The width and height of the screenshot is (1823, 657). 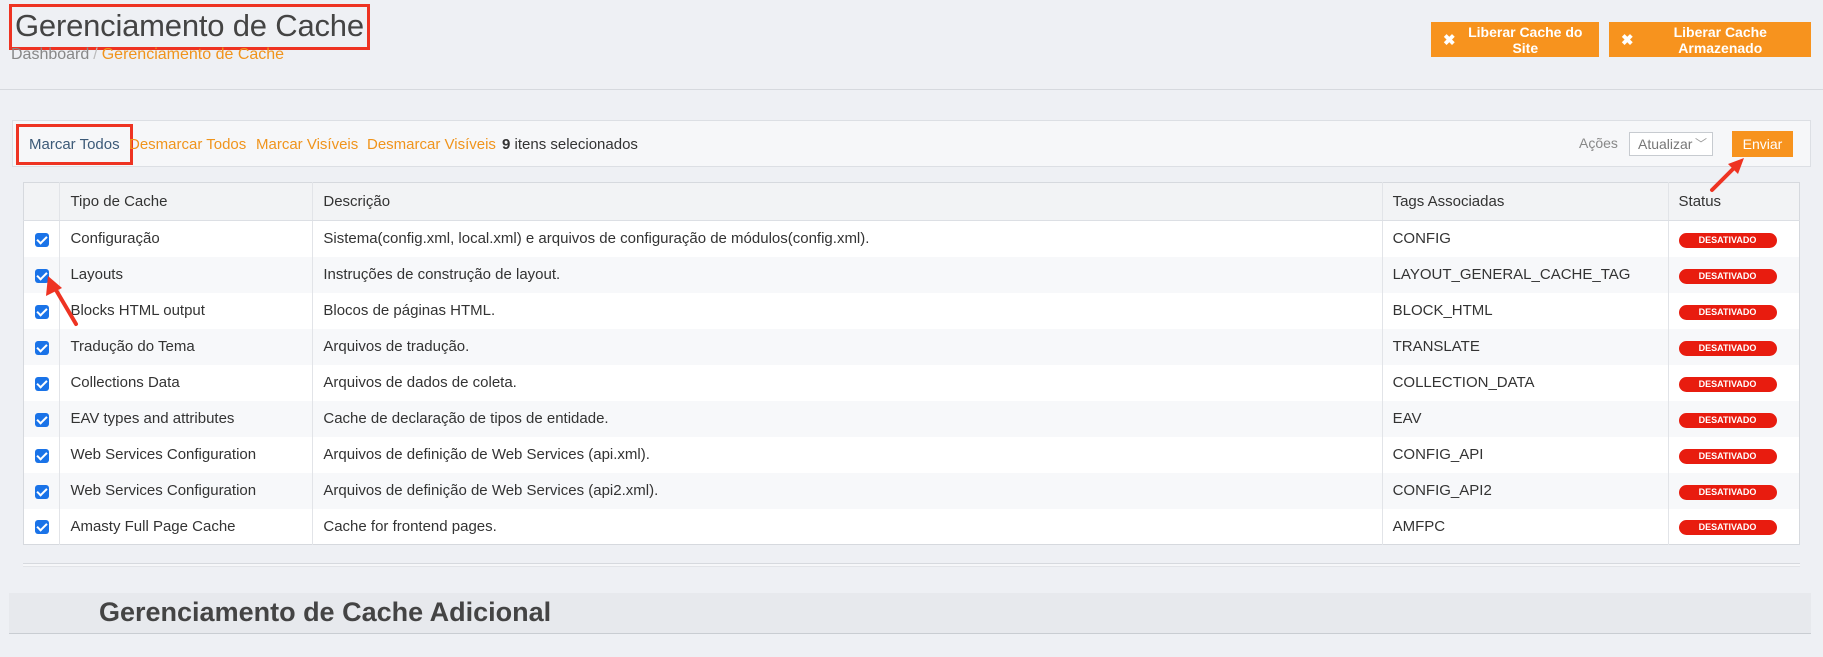 I want to click on column-header-tags: Tags Associadas, so click(x=1525, y=201).